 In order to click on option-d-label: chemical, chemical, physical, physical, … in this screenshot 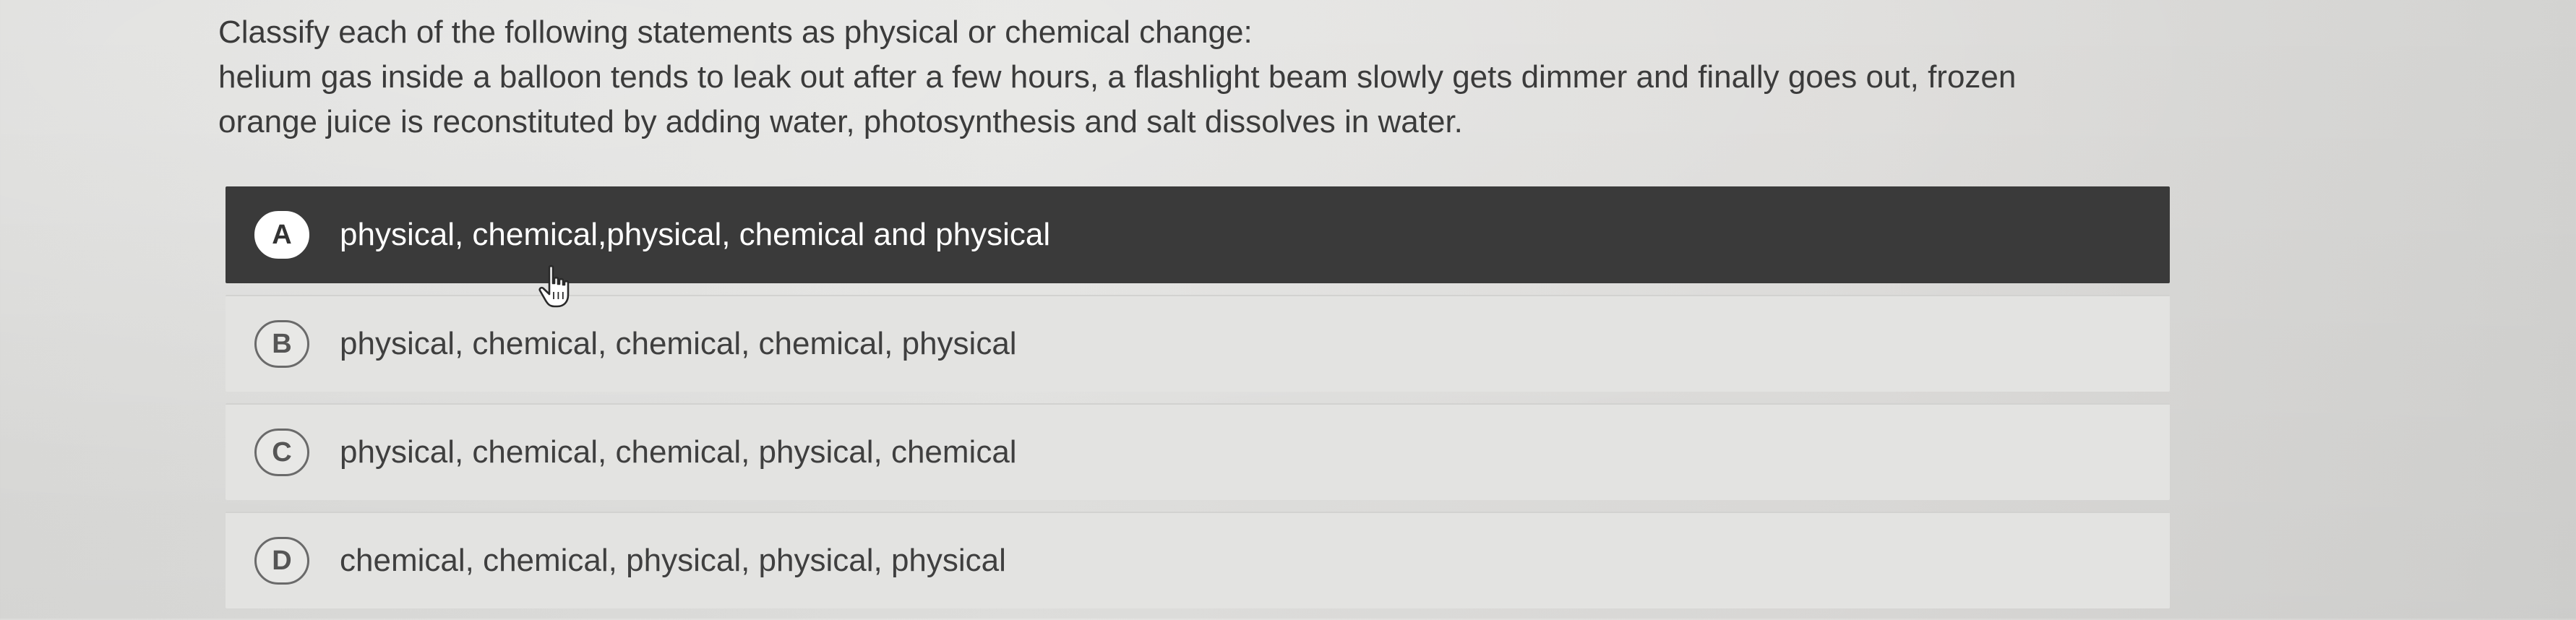, I will do `click(673, 560)`.